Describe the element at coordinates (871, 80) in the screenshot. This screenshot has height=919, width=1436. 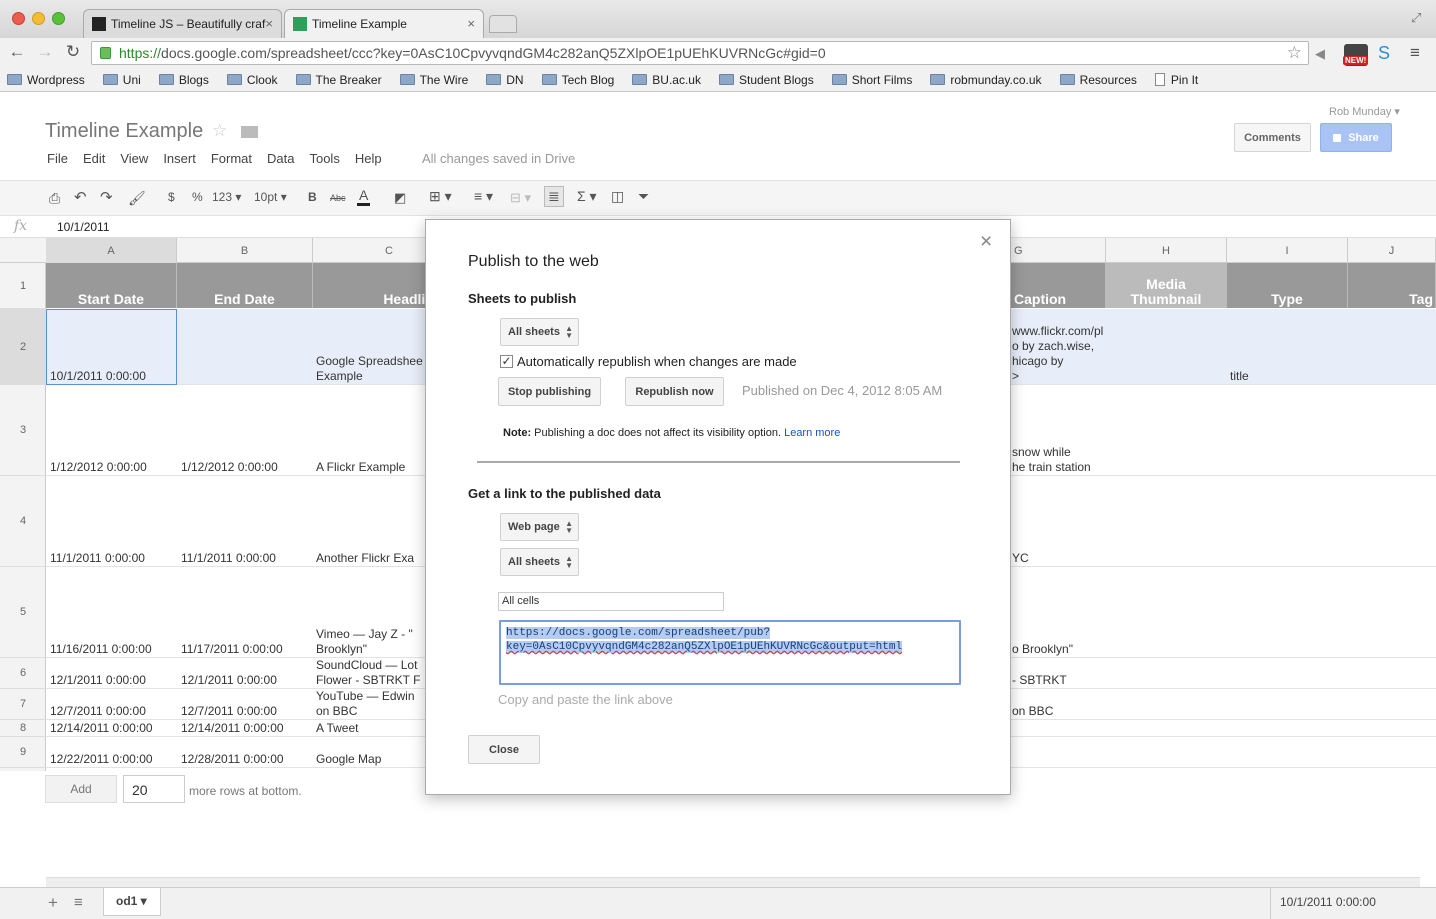
I see `bookmark-item: Short Films` at that location.